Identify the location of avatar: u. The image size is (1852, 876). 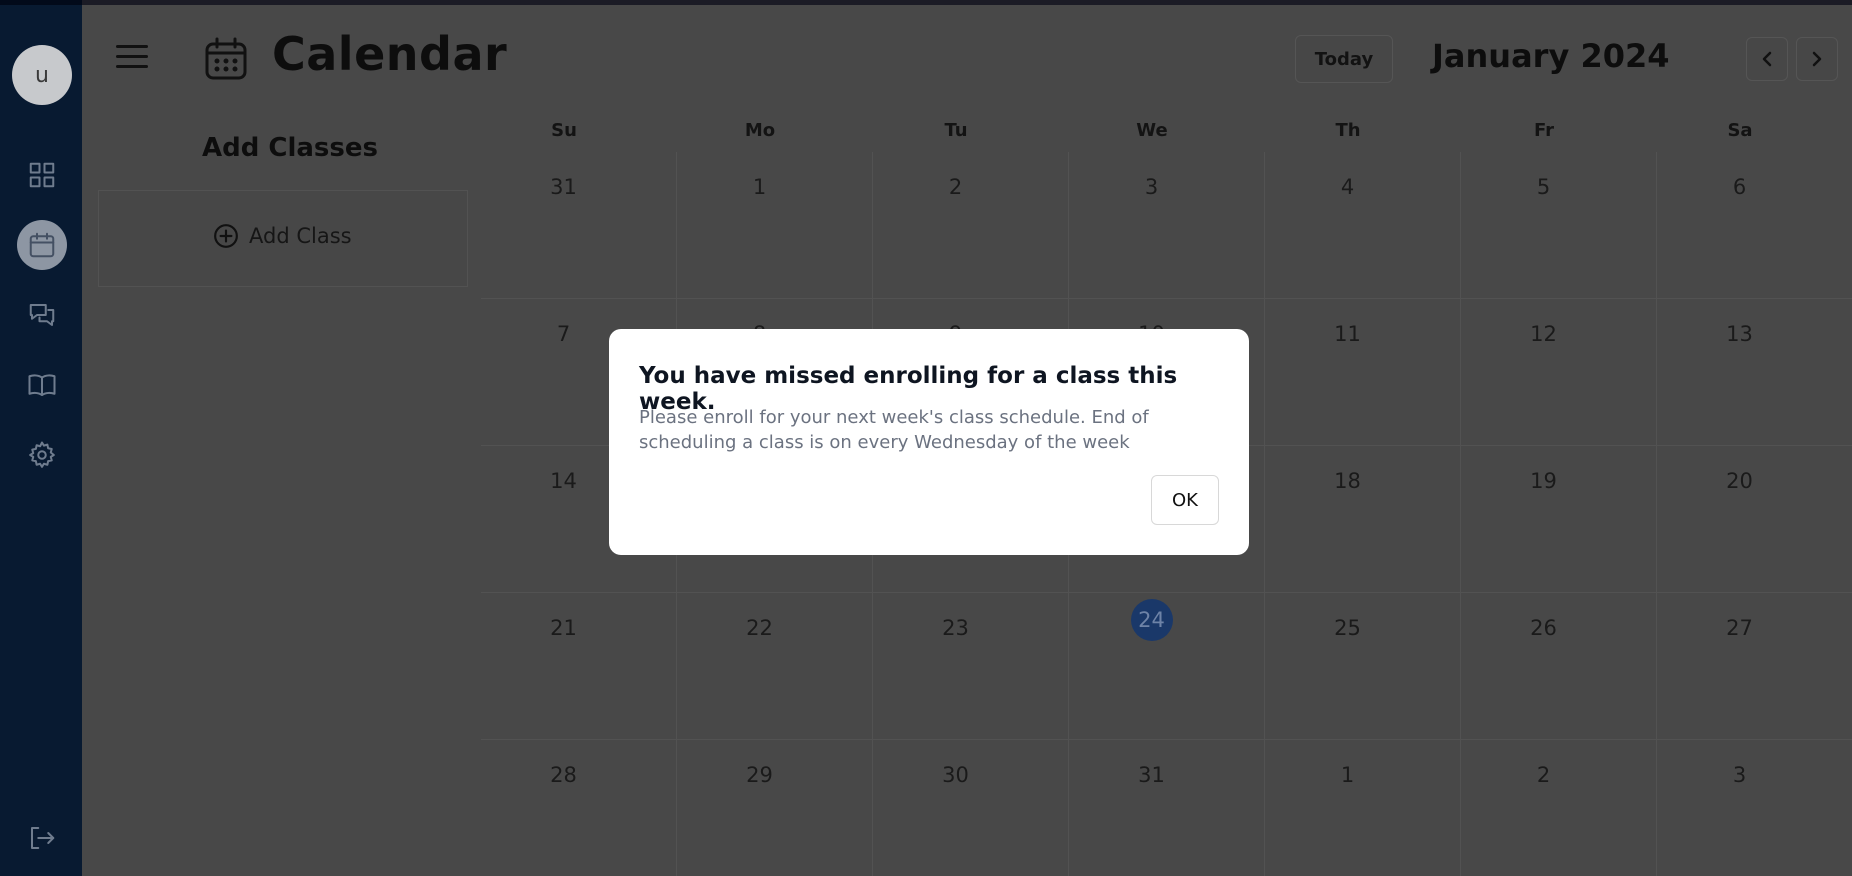
(42, 75).